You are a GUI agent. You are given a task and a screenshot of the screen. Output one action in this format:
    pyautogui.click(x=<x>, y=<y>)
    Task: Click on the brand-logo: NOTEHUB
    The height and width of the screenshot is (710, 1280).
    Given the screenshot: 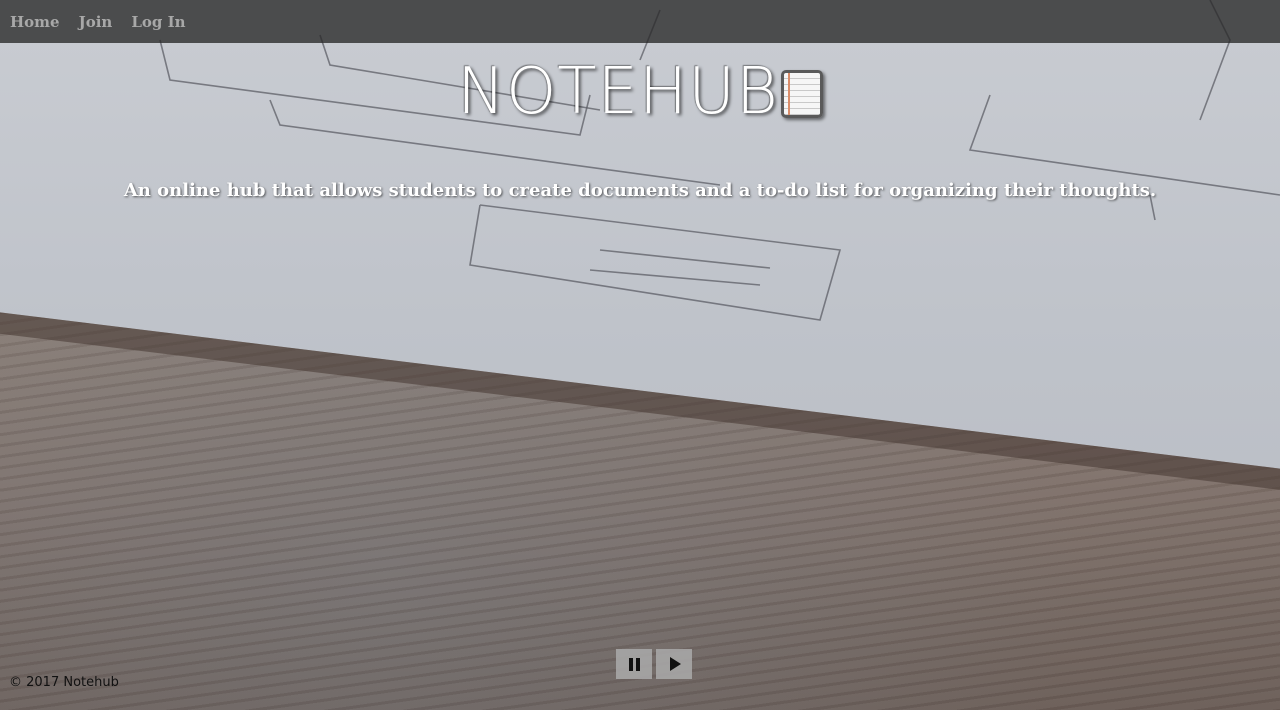 What is the action you would take?
    pyautogui.click(x=640, y=92)
    